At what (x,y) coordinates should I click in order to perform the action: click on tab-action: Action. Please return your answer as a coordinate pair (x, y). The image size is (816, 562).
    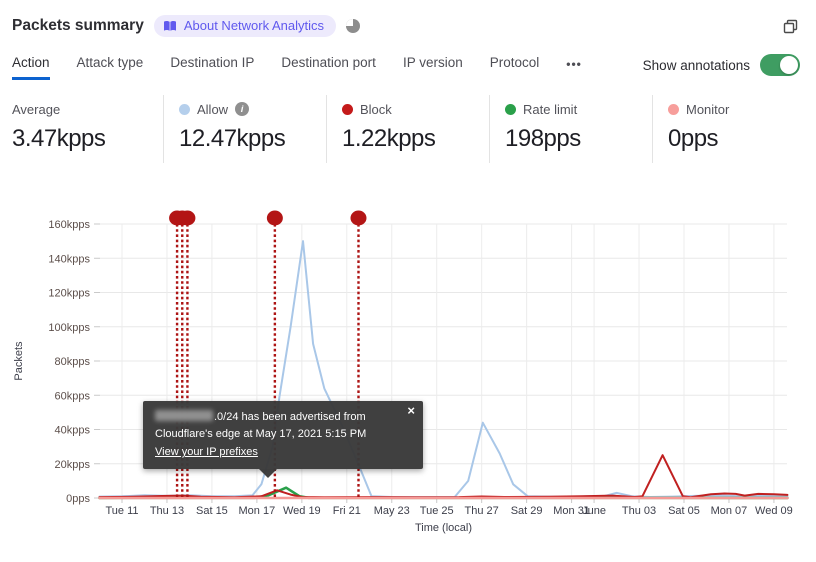
    Looking at the image, I should click on (31, 67).